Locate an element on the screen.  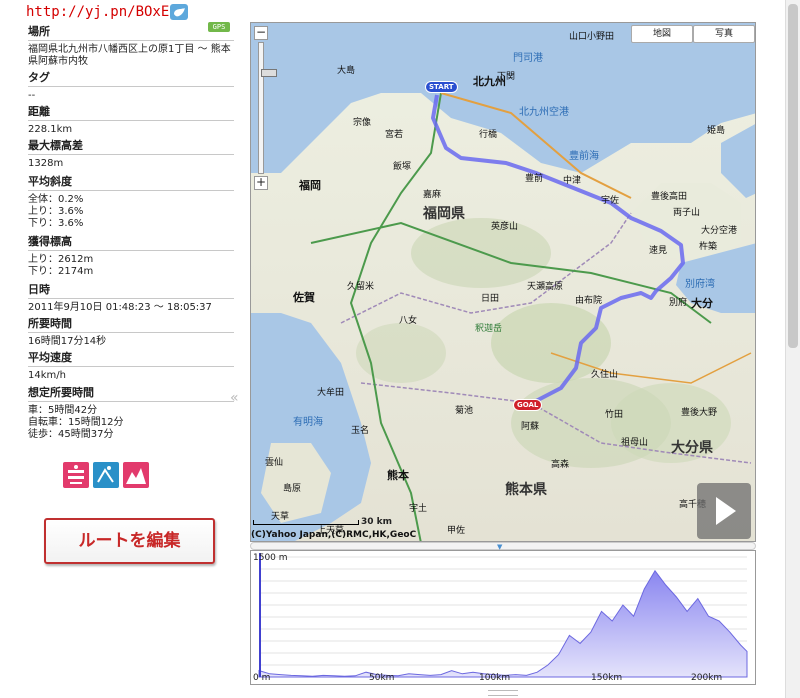
map-label: 北九州空港 is located at coordinates (544, 112).